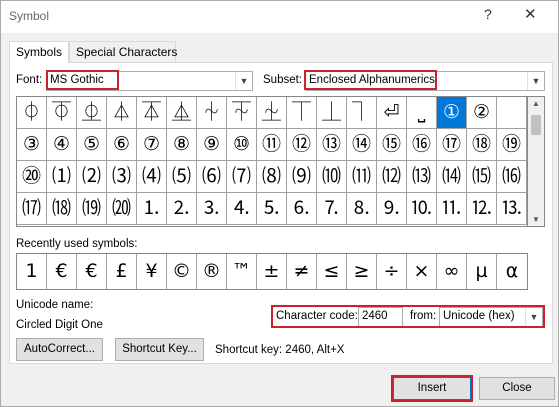 The image size is (559, 407). I want to click on recent-symbol-cell: ¥, so click(152, 271).